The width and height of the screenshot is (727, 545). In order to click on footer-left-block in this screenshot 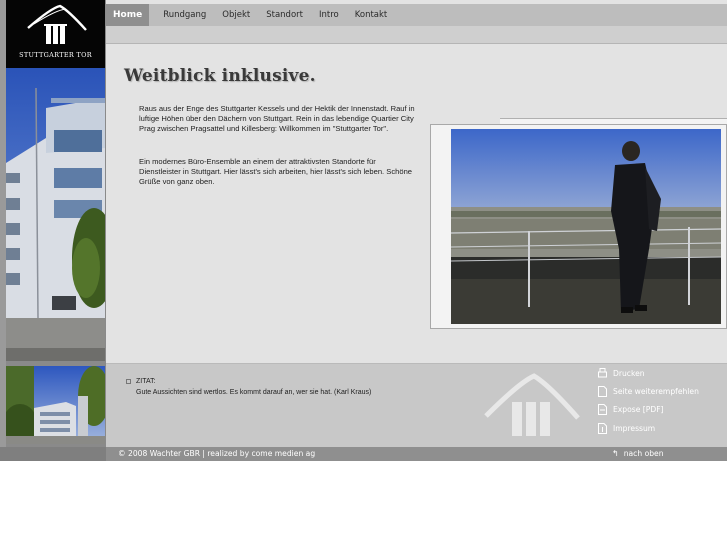, I will do `click(53, 454)`.